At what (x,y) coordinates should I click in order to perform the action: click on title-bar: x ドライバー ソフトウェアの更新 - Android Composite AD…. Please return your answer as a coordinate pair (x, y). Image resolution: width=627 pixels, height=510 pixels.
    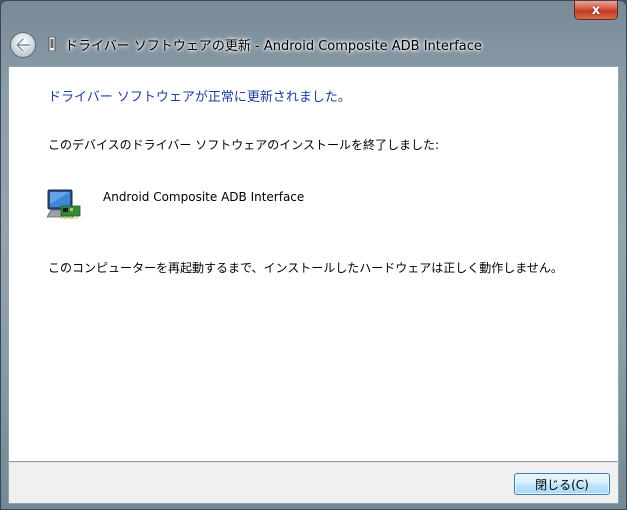
    Looking at the image, I should click on (313, 33).